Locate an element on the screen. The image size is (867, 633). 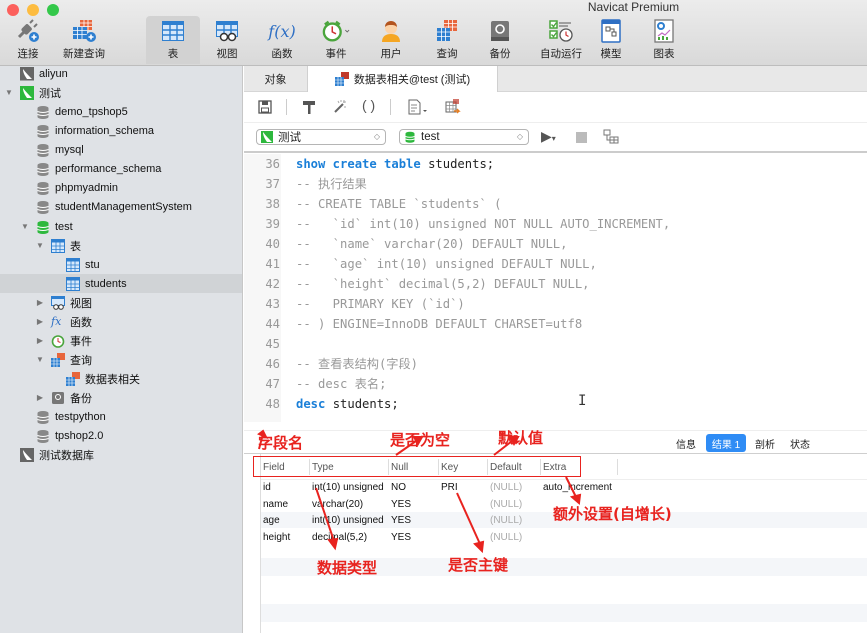
grid-cell: NO is located at coordinates (398, 488).